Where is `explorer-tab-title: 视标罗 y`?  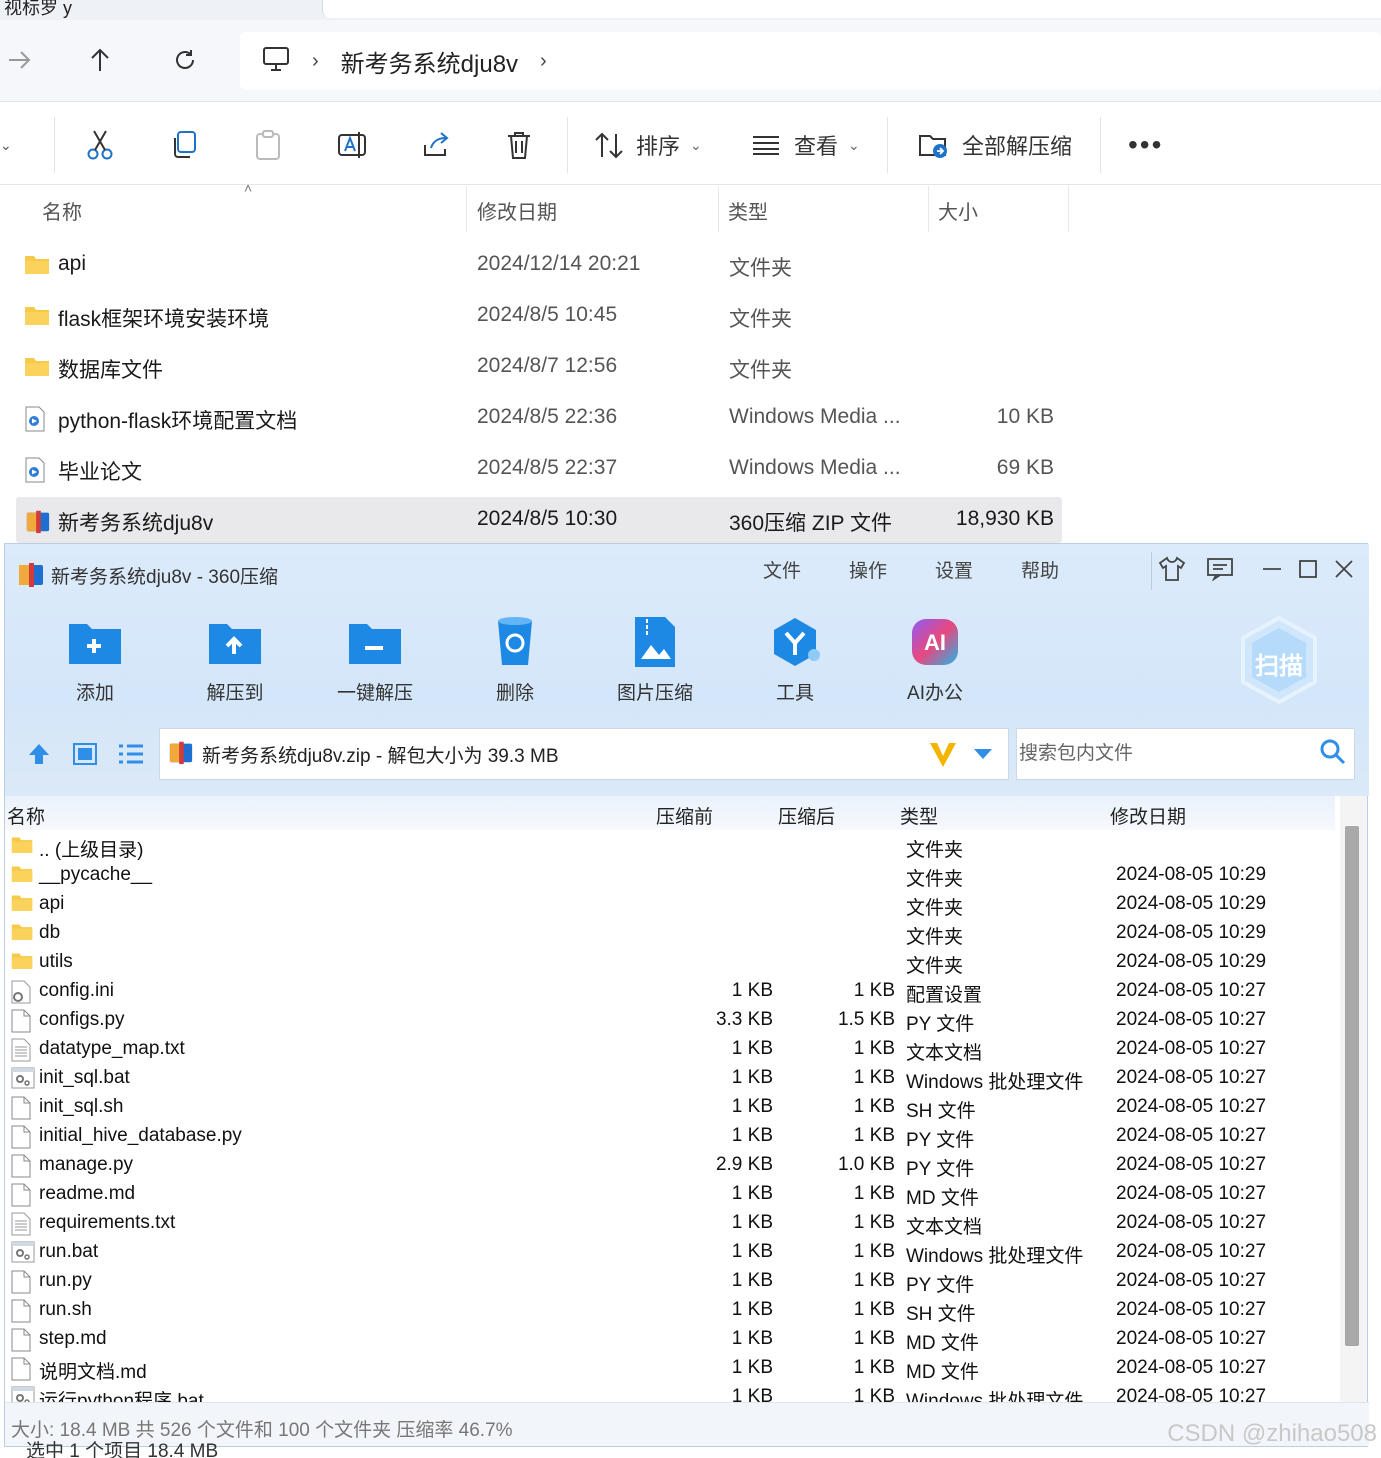
explorer-tab-title: 视标罗 y is located at coordinates (38, 10).